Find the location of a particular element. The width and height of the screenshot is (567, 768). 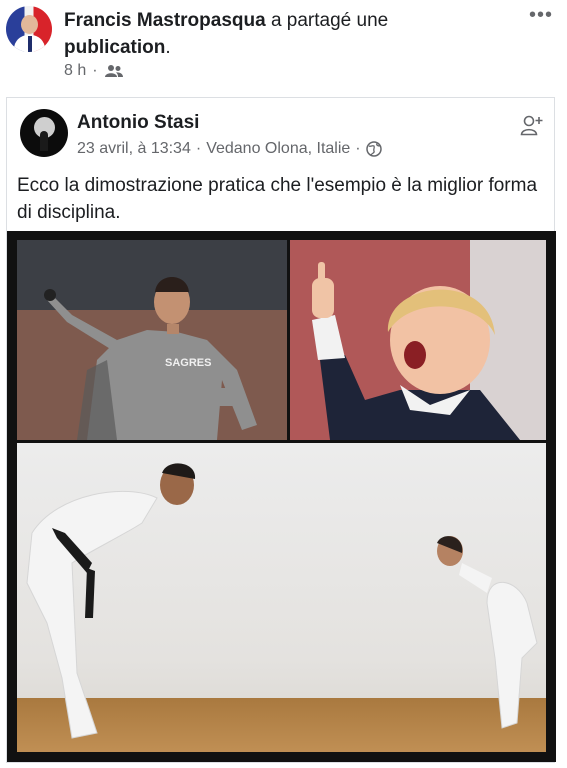

sharer-name-link: Francis Mastropasqua is located at coordinates (165, 20).